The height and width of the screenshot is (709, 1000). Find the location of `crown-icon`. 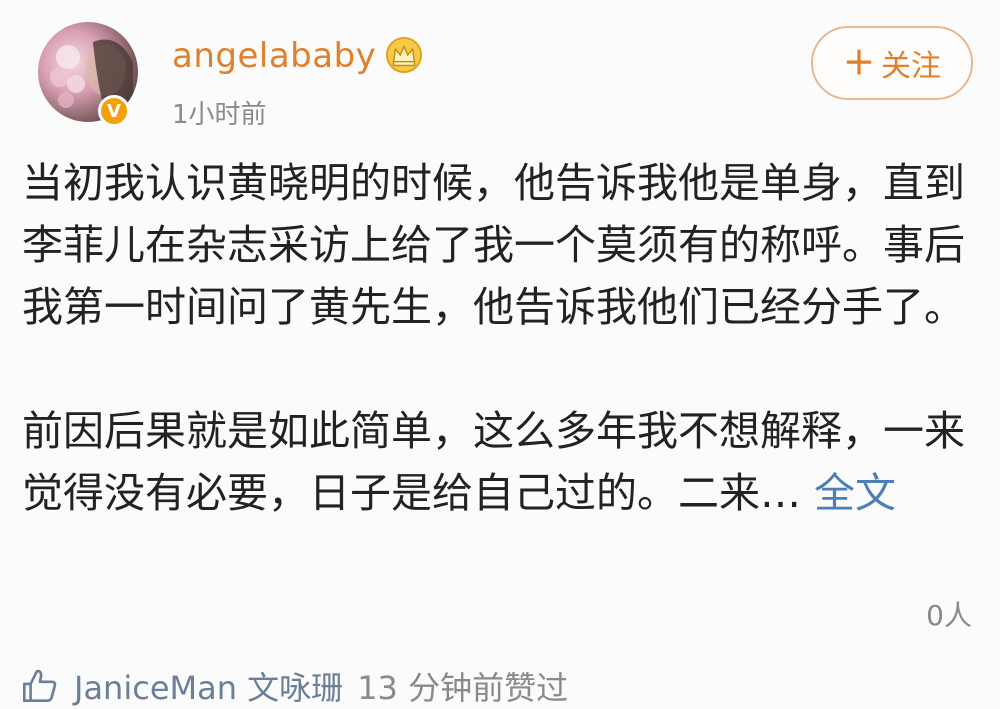

crown-icon is located at coordinates (404, 55).